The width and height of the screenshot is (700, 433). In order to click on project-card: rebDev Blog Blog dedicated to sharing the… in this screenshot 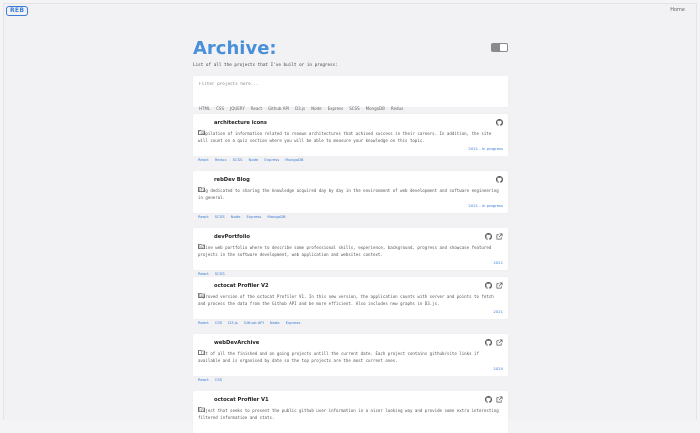, I will do `click(350, 195)`.